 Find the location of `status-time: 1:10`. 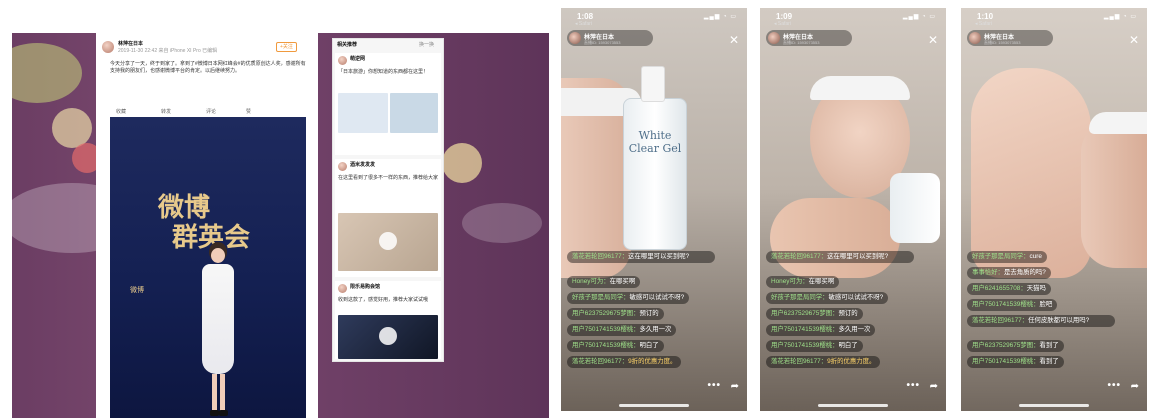

status-time: 1:10 is located at coordinates (985, 16).